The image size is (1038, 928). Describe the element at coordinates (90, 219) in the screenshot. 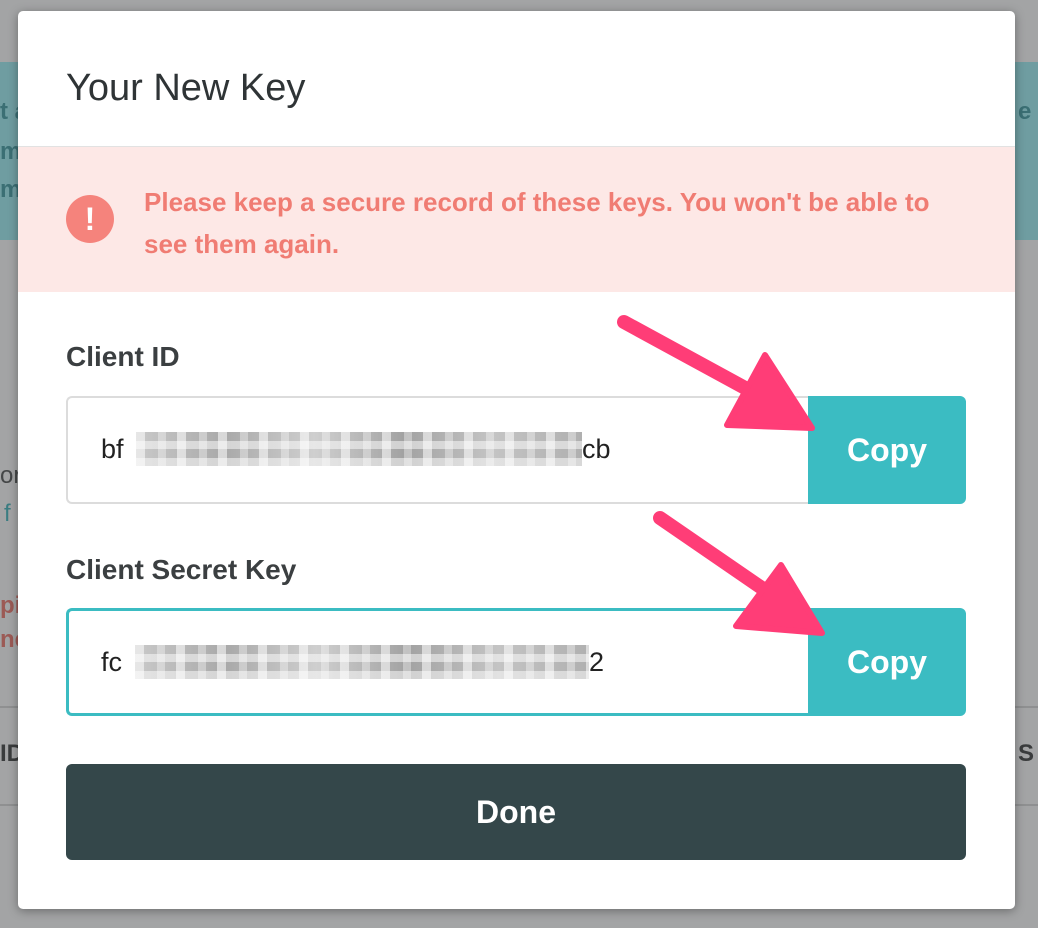

I see `exclamation-icon: !` at that location.